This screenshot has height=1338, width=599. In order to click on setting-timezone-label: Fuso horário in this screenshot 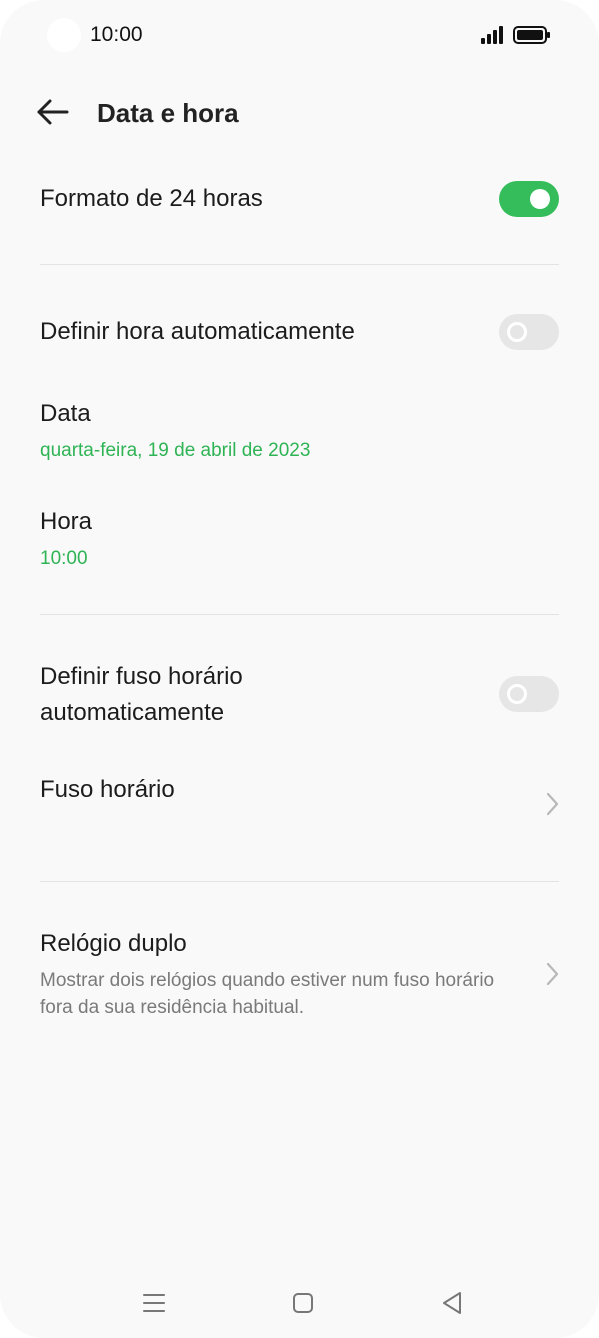, I will do `click(107, 789)`.